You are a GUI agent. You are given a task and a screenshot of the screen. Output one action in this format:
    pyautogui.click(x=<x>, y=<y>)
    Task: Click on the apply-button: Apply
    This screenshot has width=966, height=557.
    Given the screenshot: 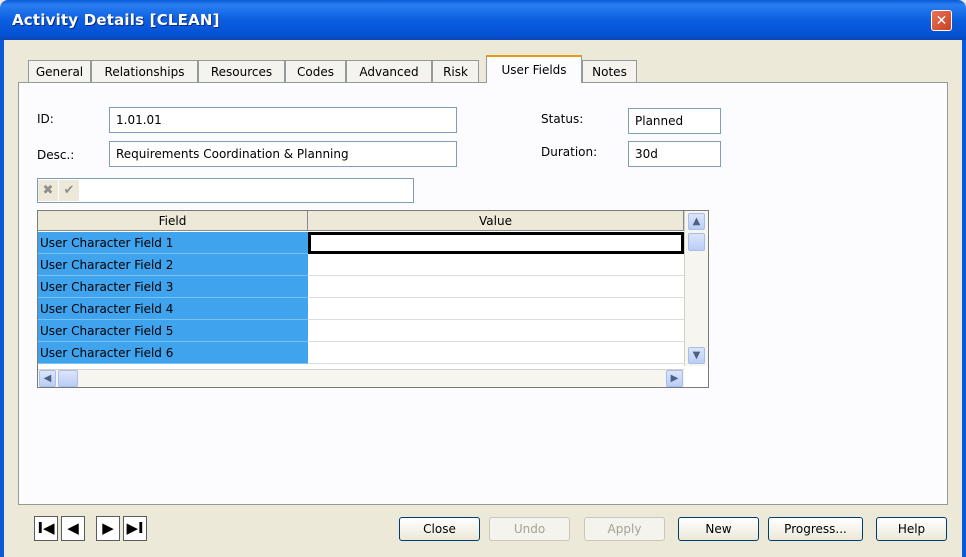 What is the action you would take?
    pyautogui.click(x=624, y=529)
    